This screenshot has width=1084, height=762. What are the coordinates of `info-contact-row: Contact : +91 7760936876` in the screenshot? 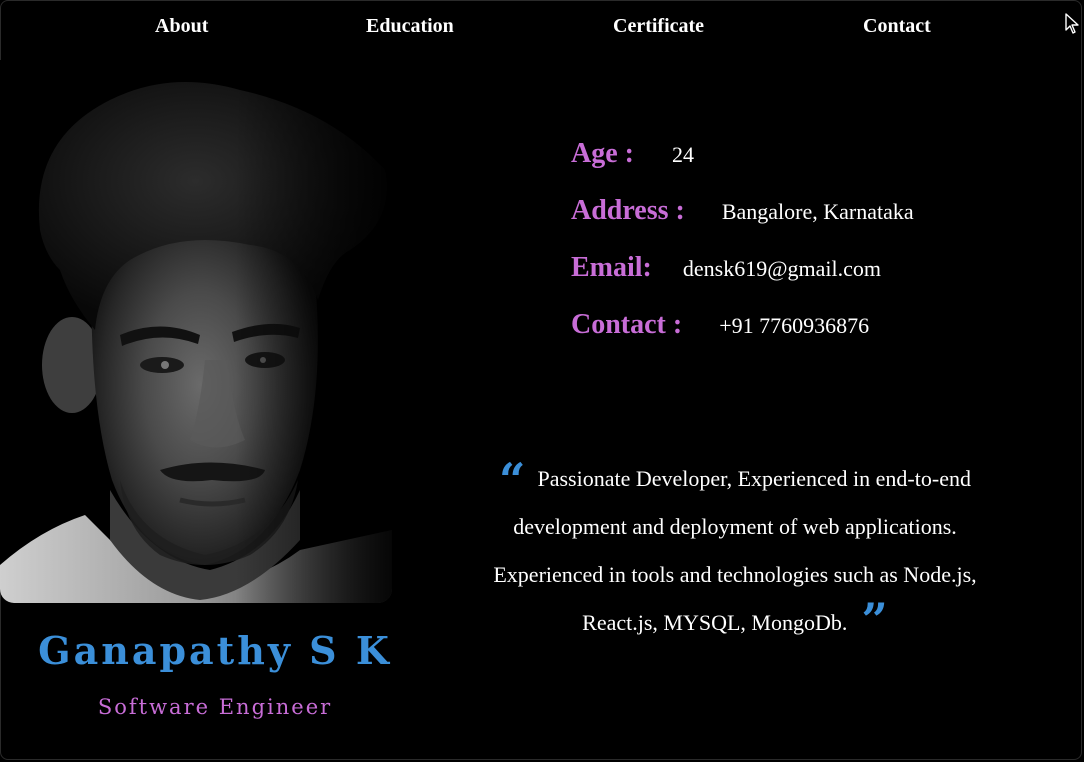 It's located at (720, 325).